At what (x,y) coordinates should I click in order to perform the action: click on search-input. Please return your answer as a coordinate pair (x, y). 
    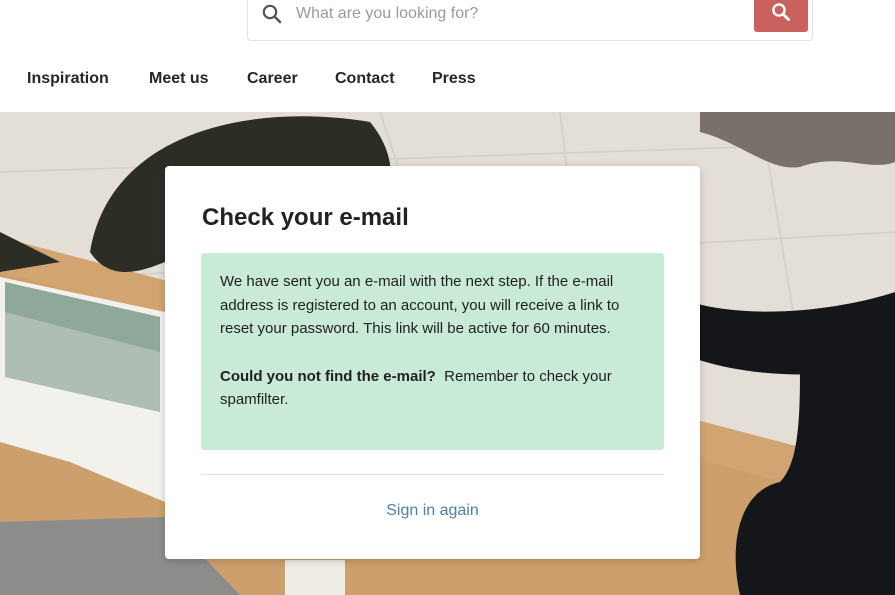
    Looking at the image, I should click on (516, 14).